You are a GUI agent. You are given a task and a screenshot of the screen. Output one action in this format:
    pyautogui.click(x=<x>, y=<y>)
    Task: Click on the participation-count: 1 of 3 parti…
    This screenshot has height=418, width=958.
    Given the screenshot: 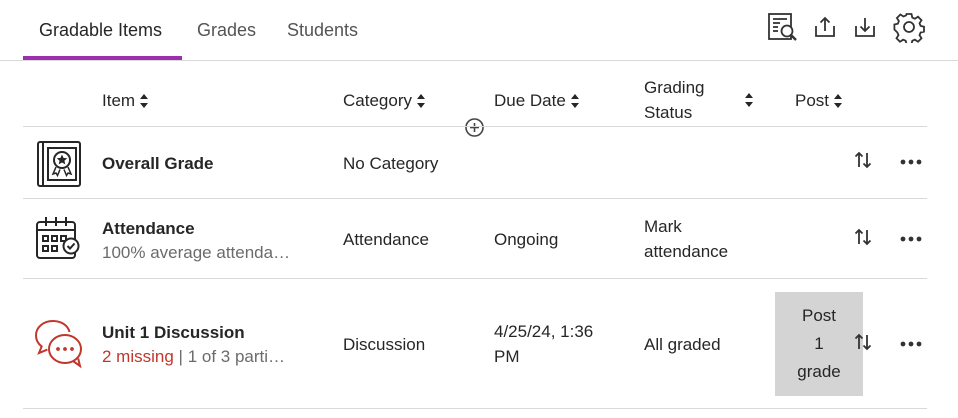 What is the action you would take?
    pyautogui.click(x=236, y=356)
    